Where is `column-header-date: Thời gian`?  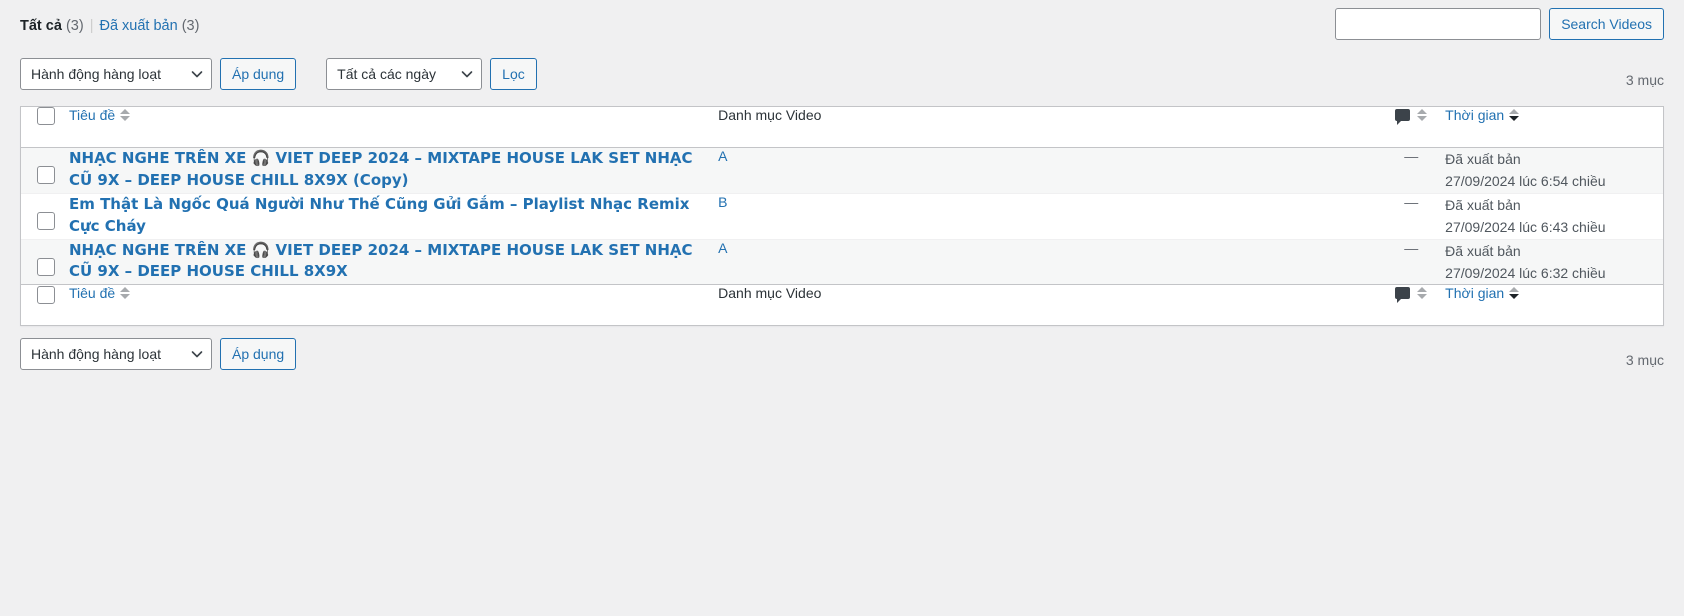
column-header-date: Thời gian is located at coordinates (1554, 127).